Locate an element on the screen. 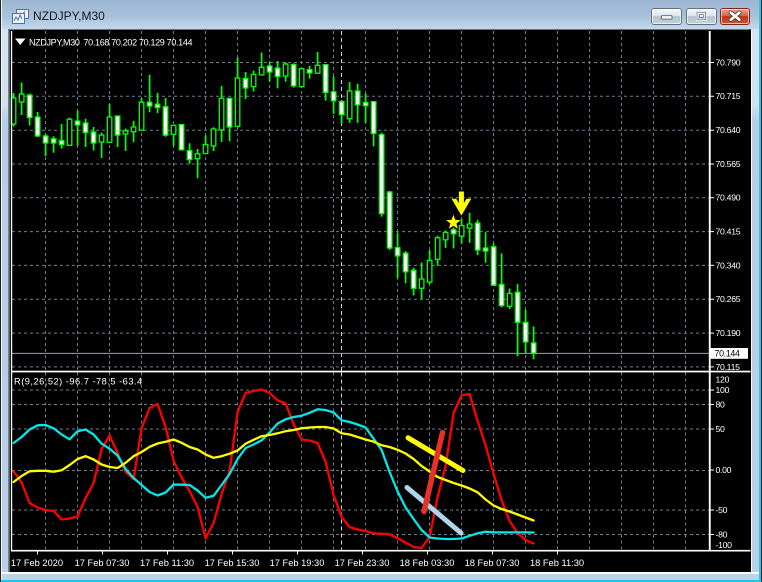 The image size is (762, 582). svg-text: 70.168 70.202 70.129 70.144 is located at coordinates (138, 42).